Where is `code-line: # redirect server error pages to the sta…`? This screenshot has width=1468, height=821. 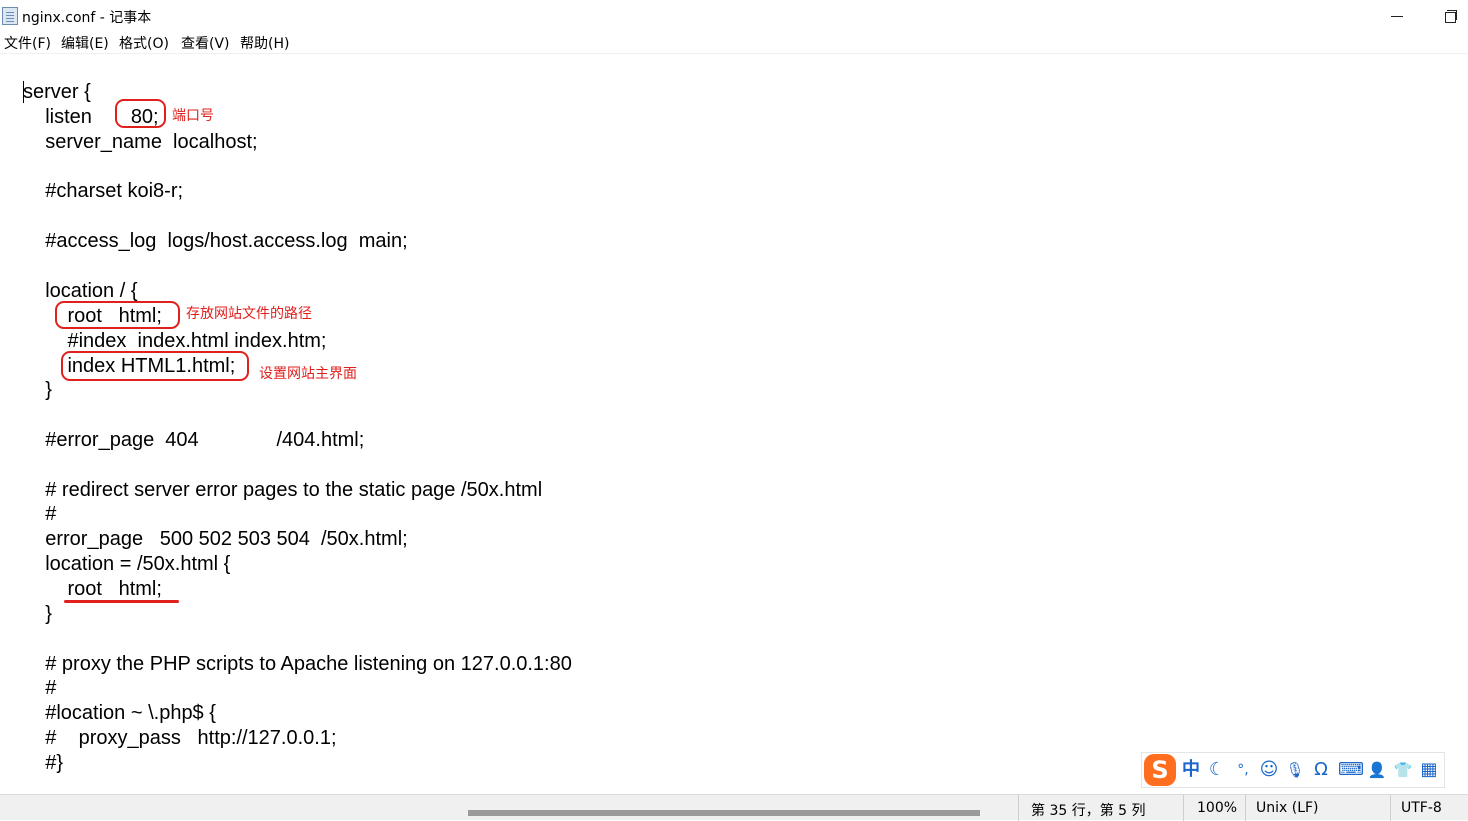
code-line: # redirect server error pages to the sta… is located at coordinates (283, 490).